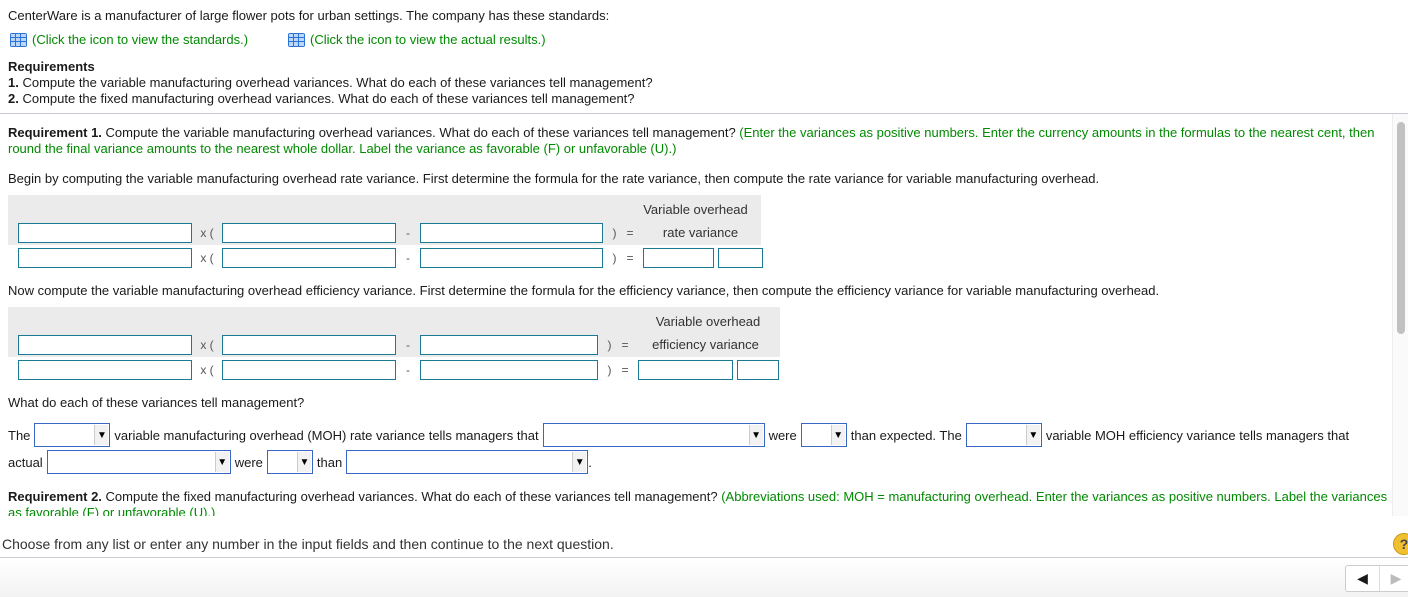  I want to click on rate-variance-label-fu, so click(740, 257).